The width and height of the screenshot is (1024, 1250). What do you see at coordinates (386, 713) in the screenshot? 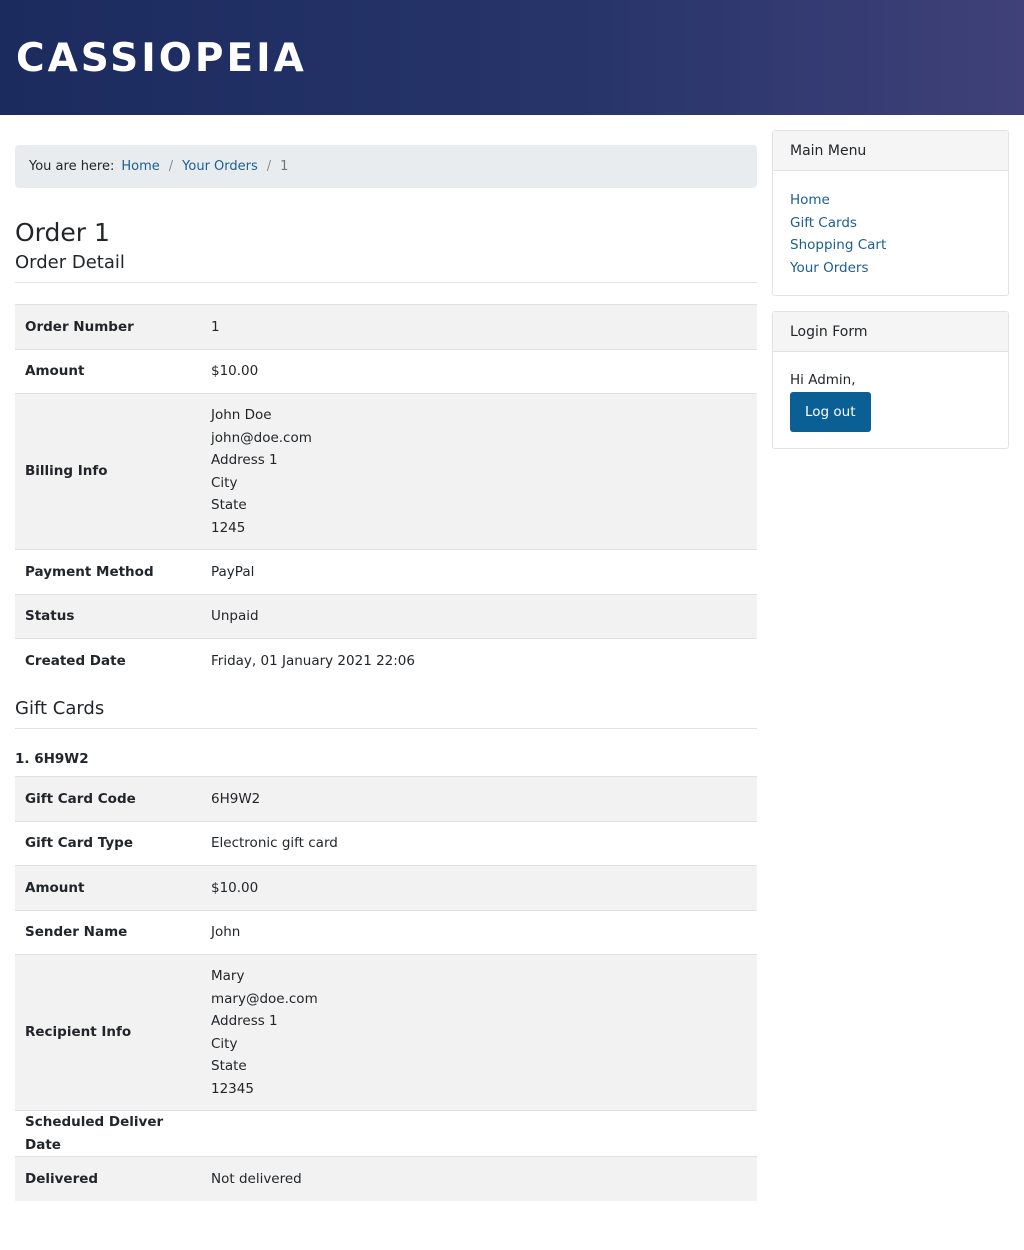
I see `gift-cards-heading: Gift Cards` at bounding box center [386, 713].